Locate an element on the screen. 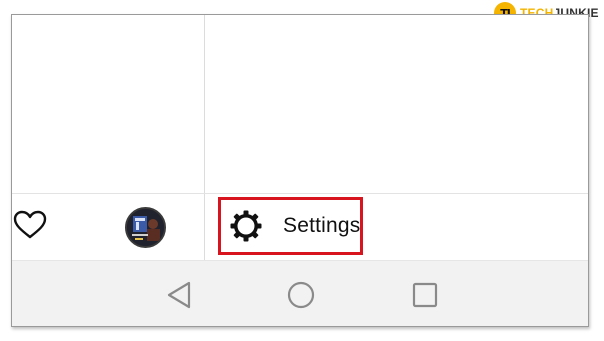 The height and width of the screenshot is (341, 604). recents-square-icon is located at coordinates (425, 295).